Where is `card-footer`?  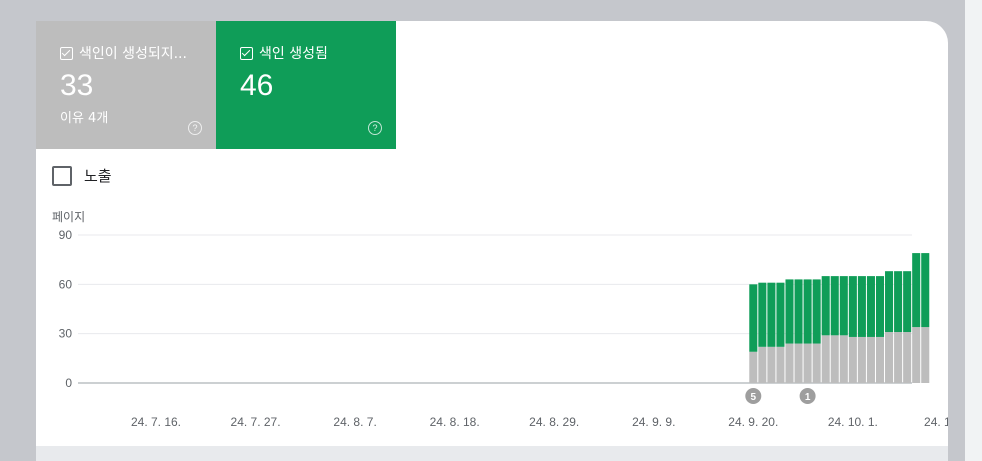
card-footer is located at coordinates (492, 453).